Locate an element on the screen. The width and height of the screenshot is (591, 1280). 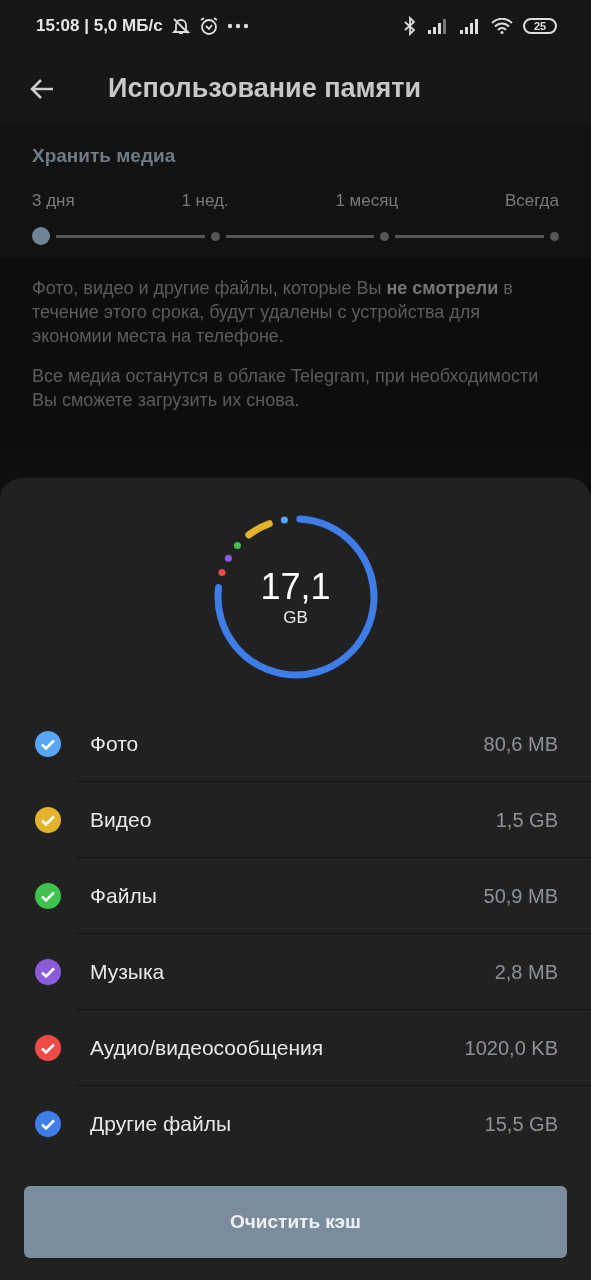
period-label: 3 дня is located at coordinates (53, 201).